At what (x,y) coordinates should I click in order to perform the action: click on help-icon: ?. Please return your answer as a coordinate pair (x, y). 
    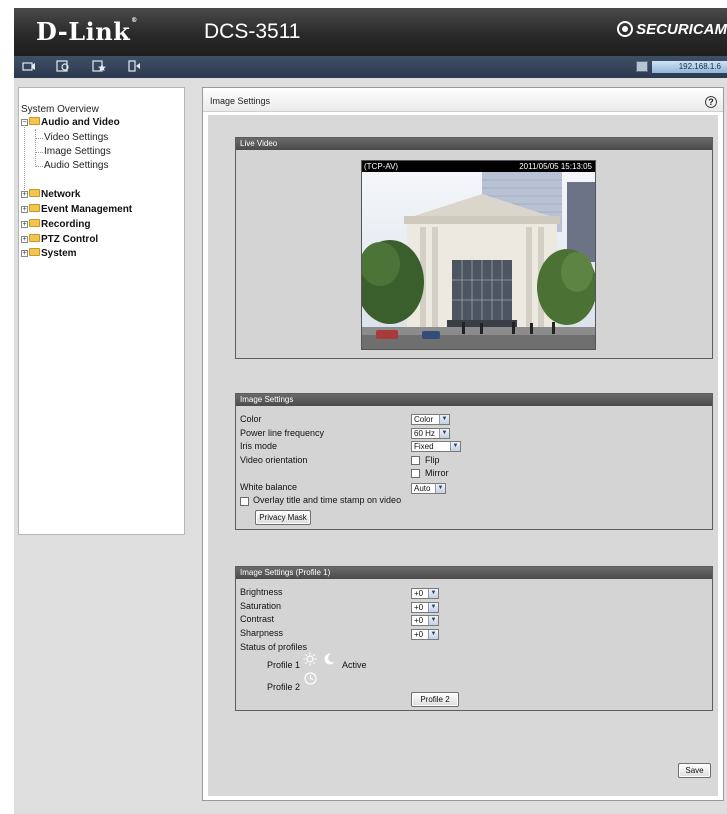
    Looking at the image, I should click on (711, 102).